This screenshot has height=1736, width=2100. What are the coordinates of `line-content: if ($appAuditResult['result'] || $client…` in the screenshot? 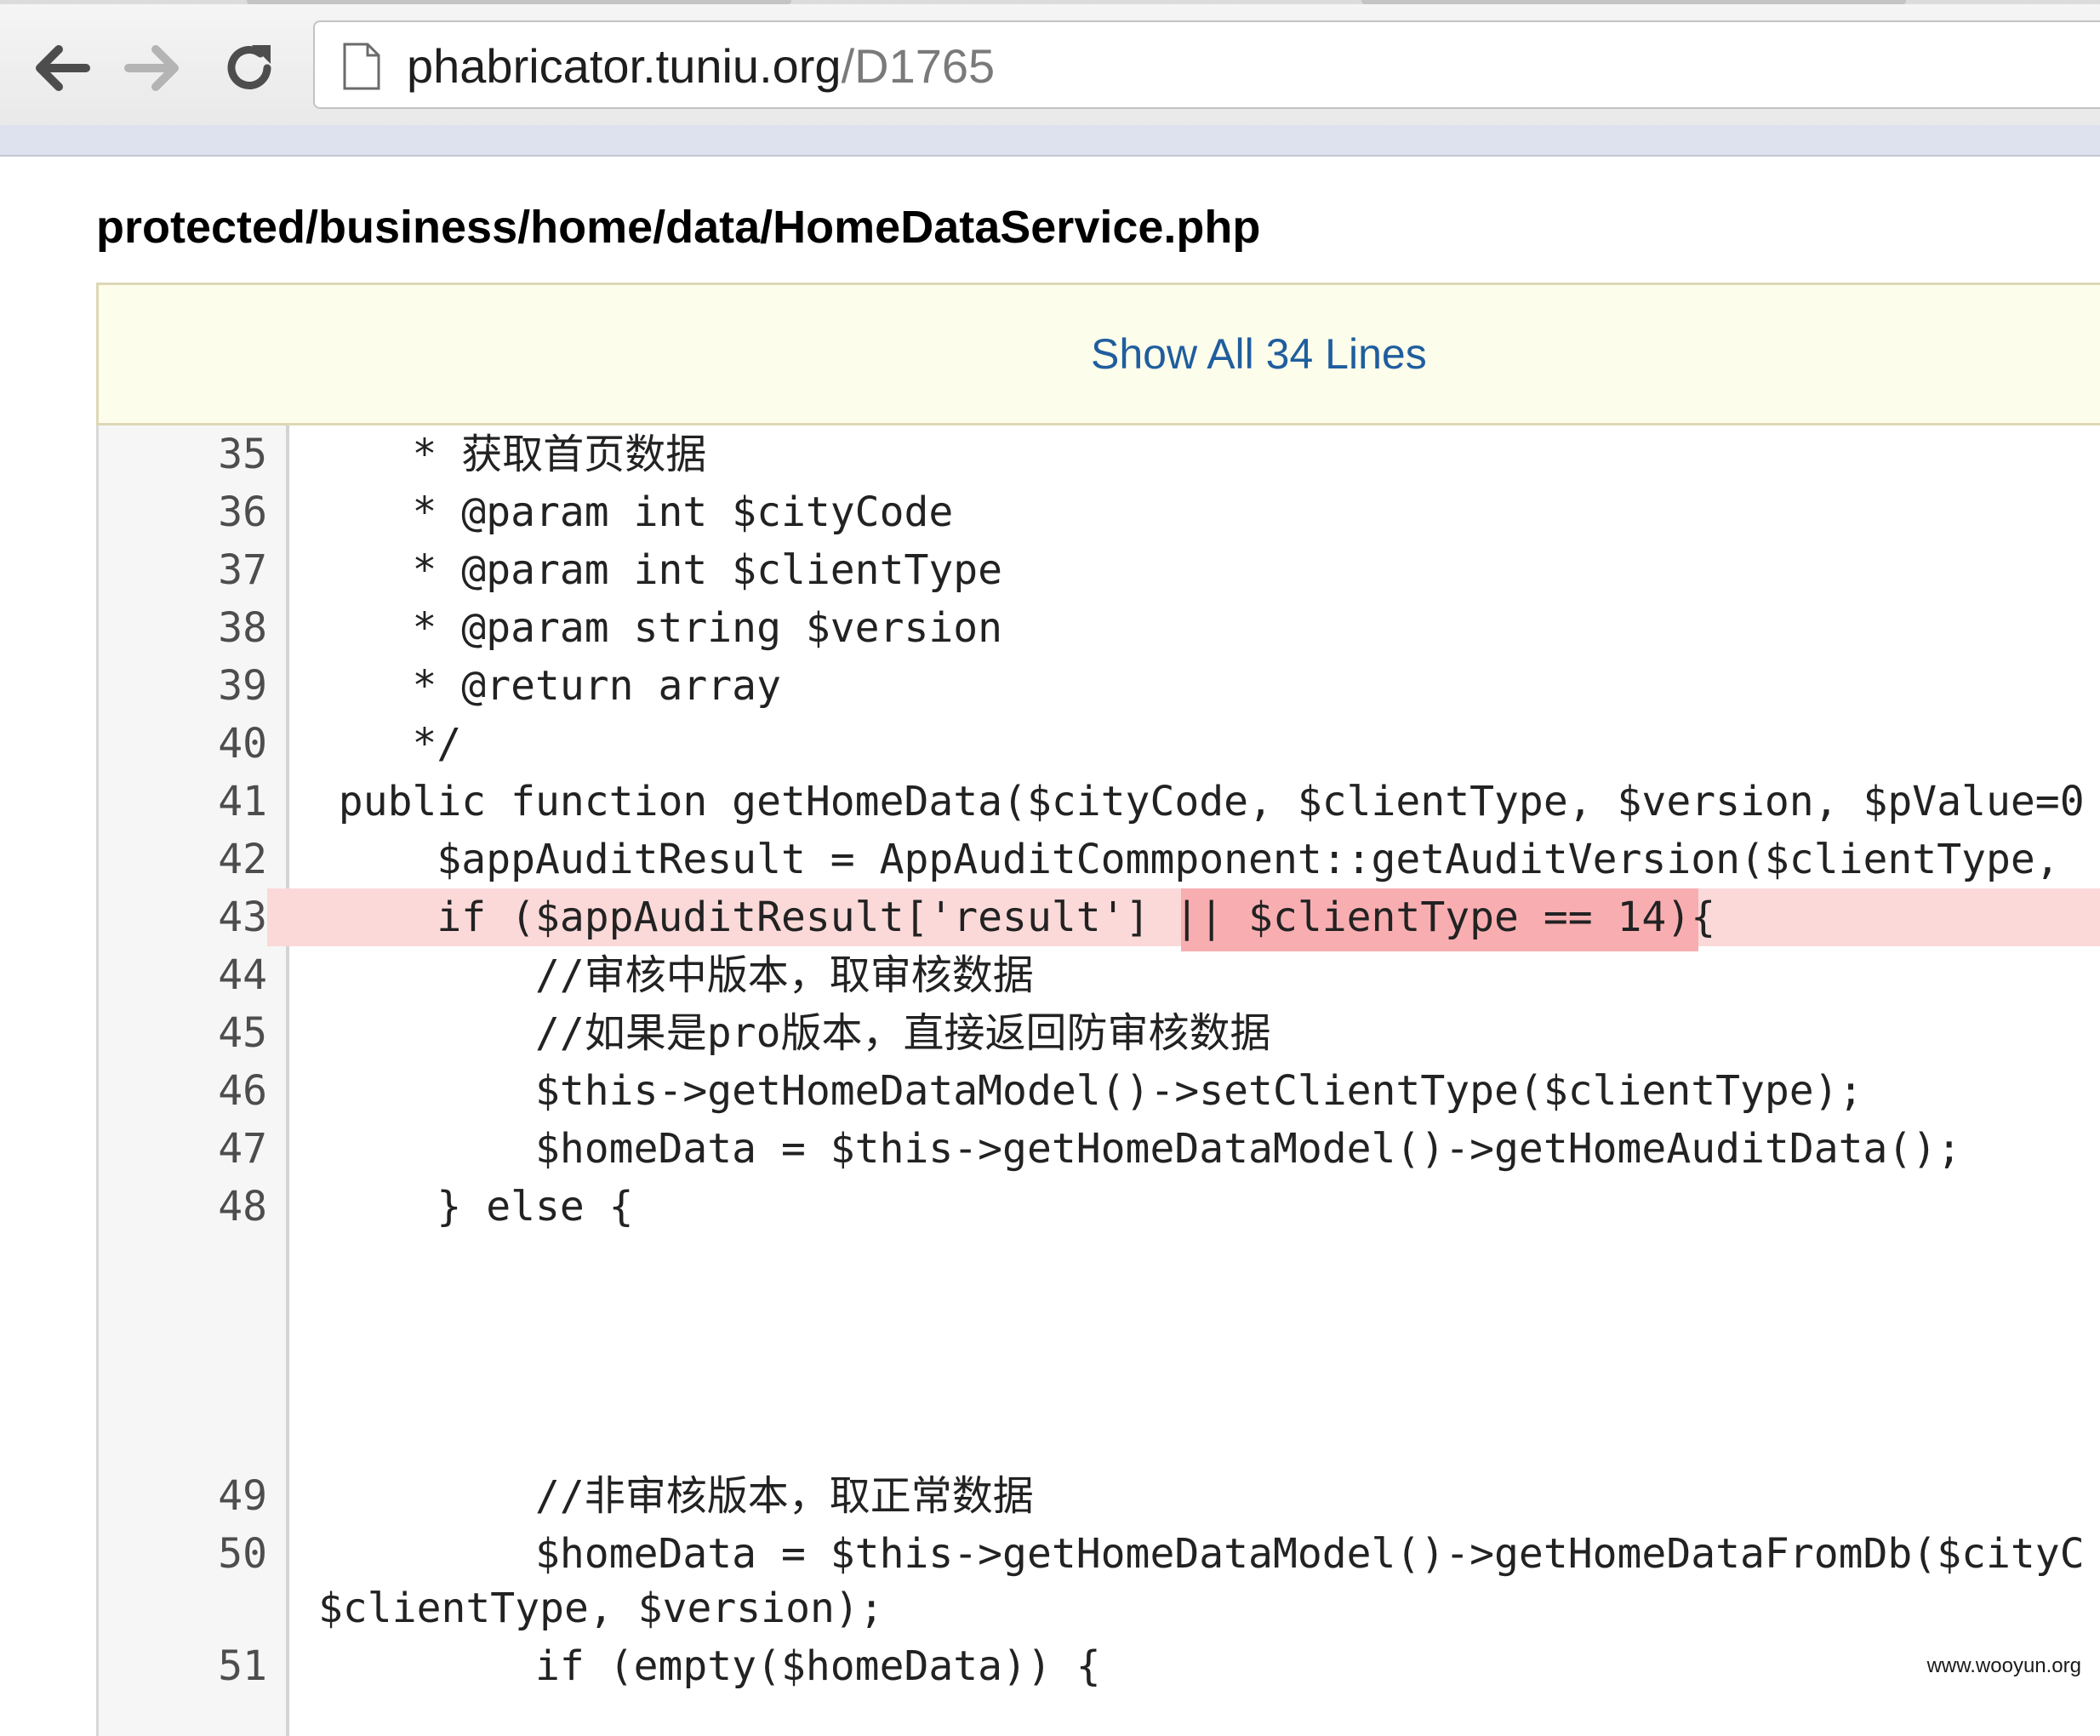 It's located at (1002, 917).